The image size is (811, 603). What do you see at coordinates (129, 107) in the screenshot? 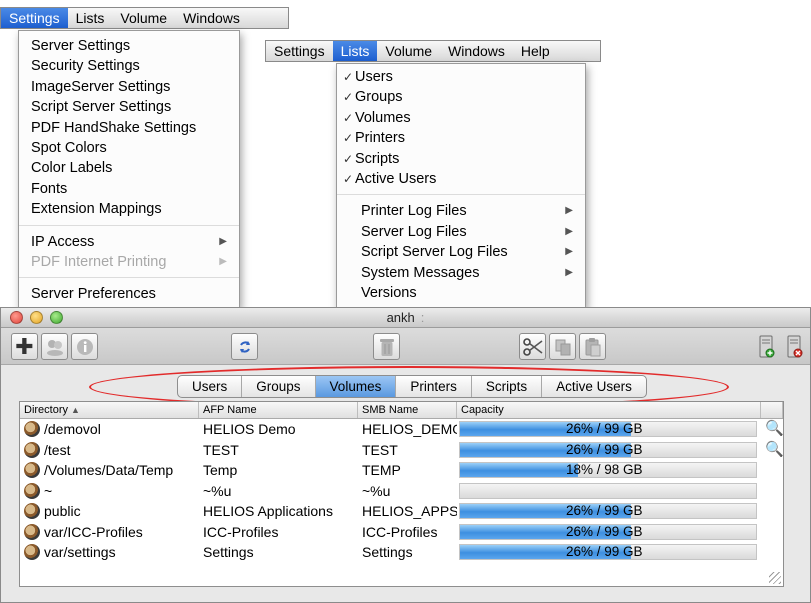
I see `menu-item-script-server-settings: Script Server Settings` at bounding box center [129, 107].